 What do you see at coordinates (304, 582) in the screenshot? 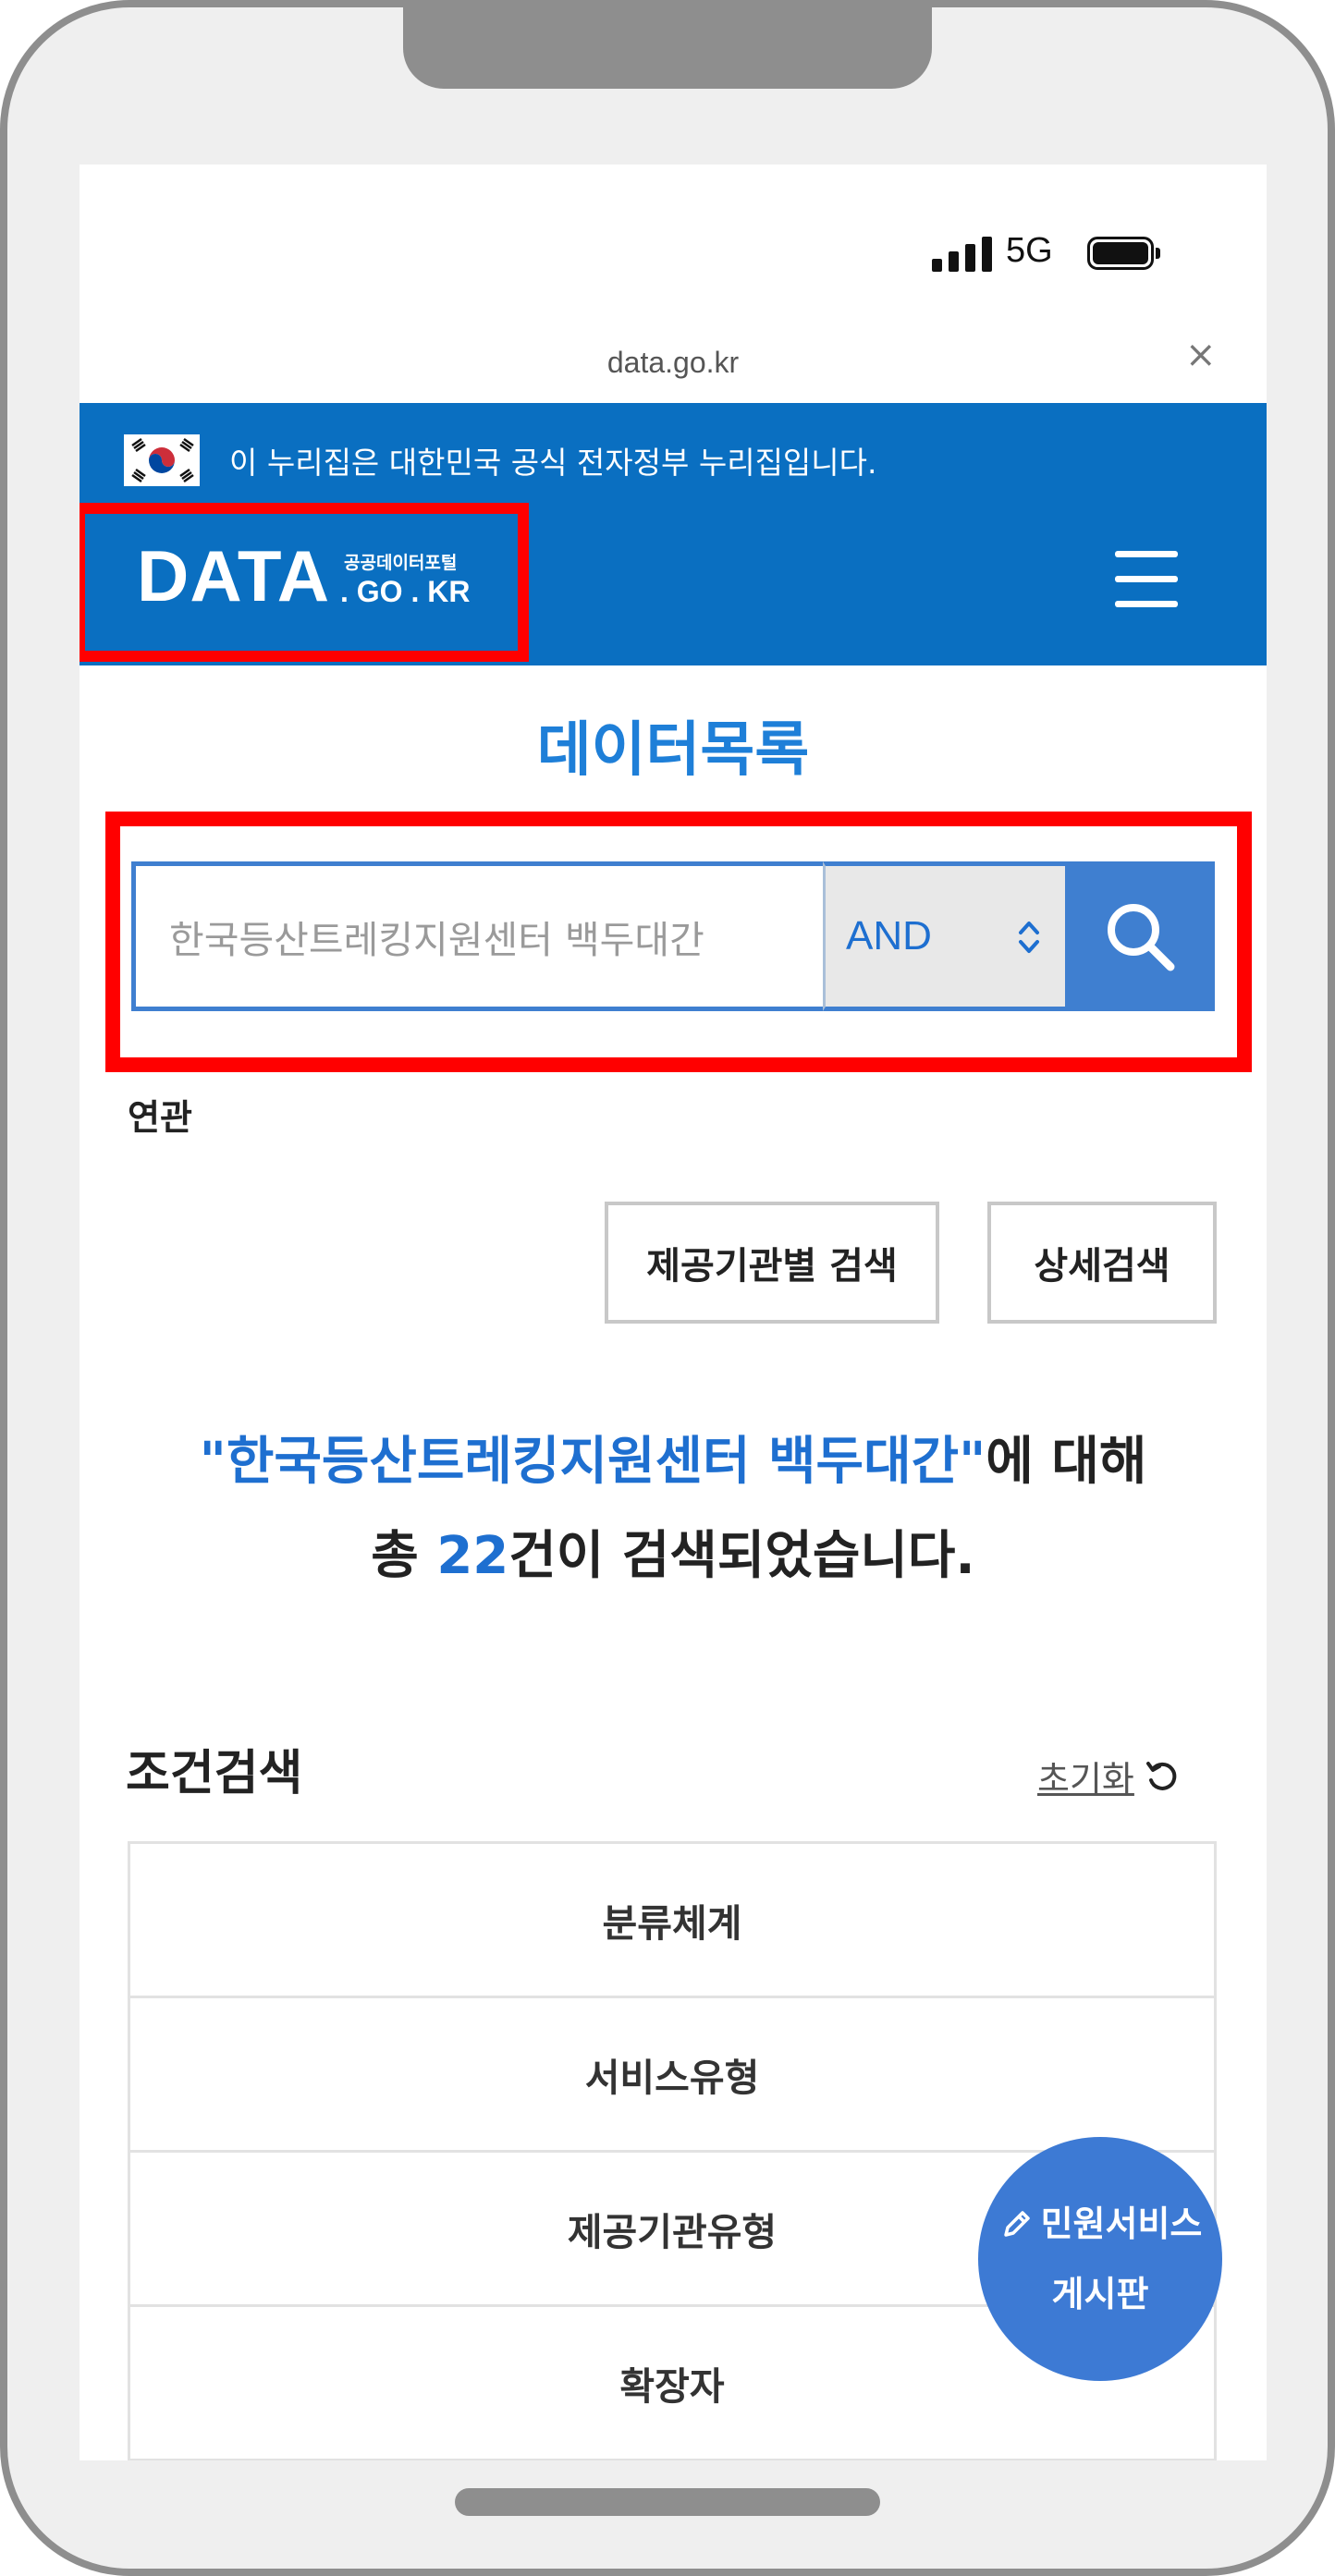
I see `logo-highlight-box` at bounding box center [304, 582].